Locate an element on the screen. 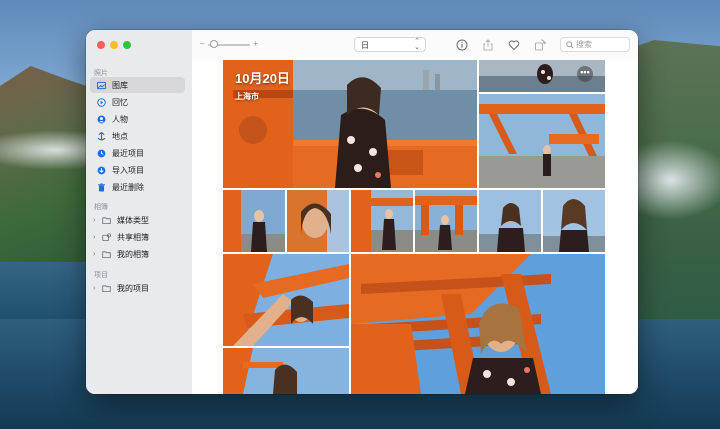  sidebar-item-label: 媒体类型 is located at coordinates (133, 220).